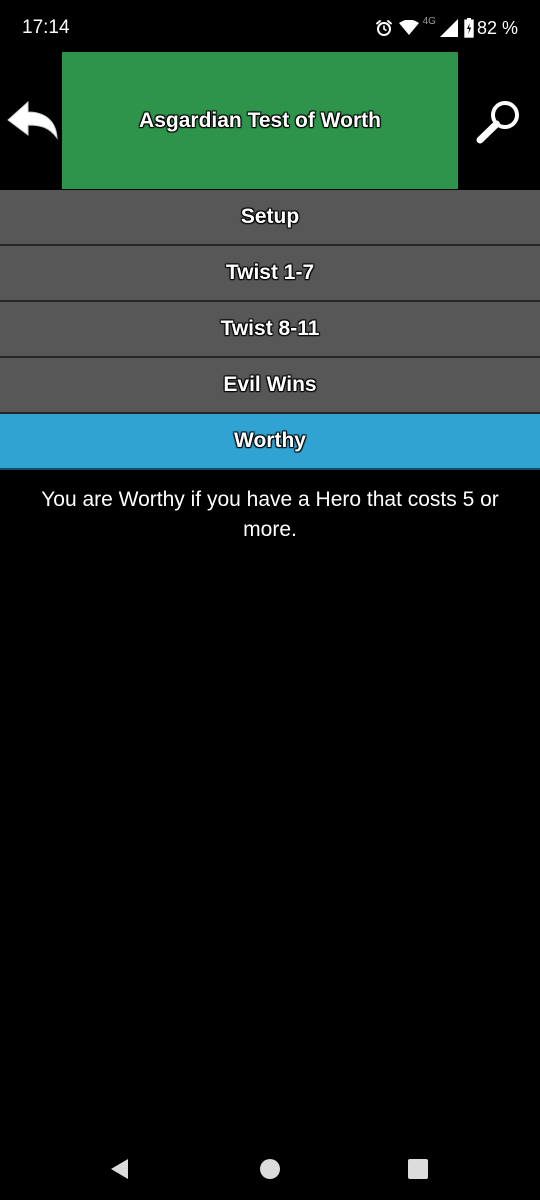 The height and width of the screenshot is (1200, 540). I want to click on back-button, so click(32, 123).